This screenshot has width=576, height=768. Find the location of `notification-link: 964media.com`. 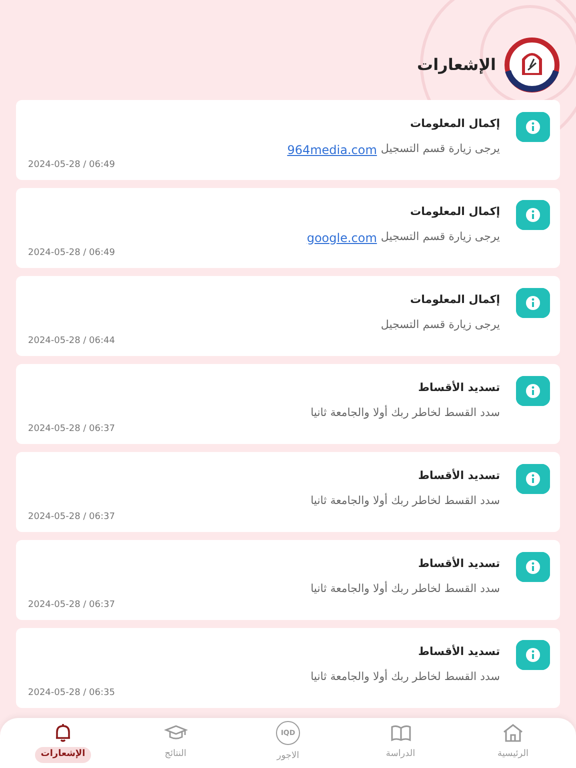

notification-link: 964media.com is located at coordinates (332, 149).